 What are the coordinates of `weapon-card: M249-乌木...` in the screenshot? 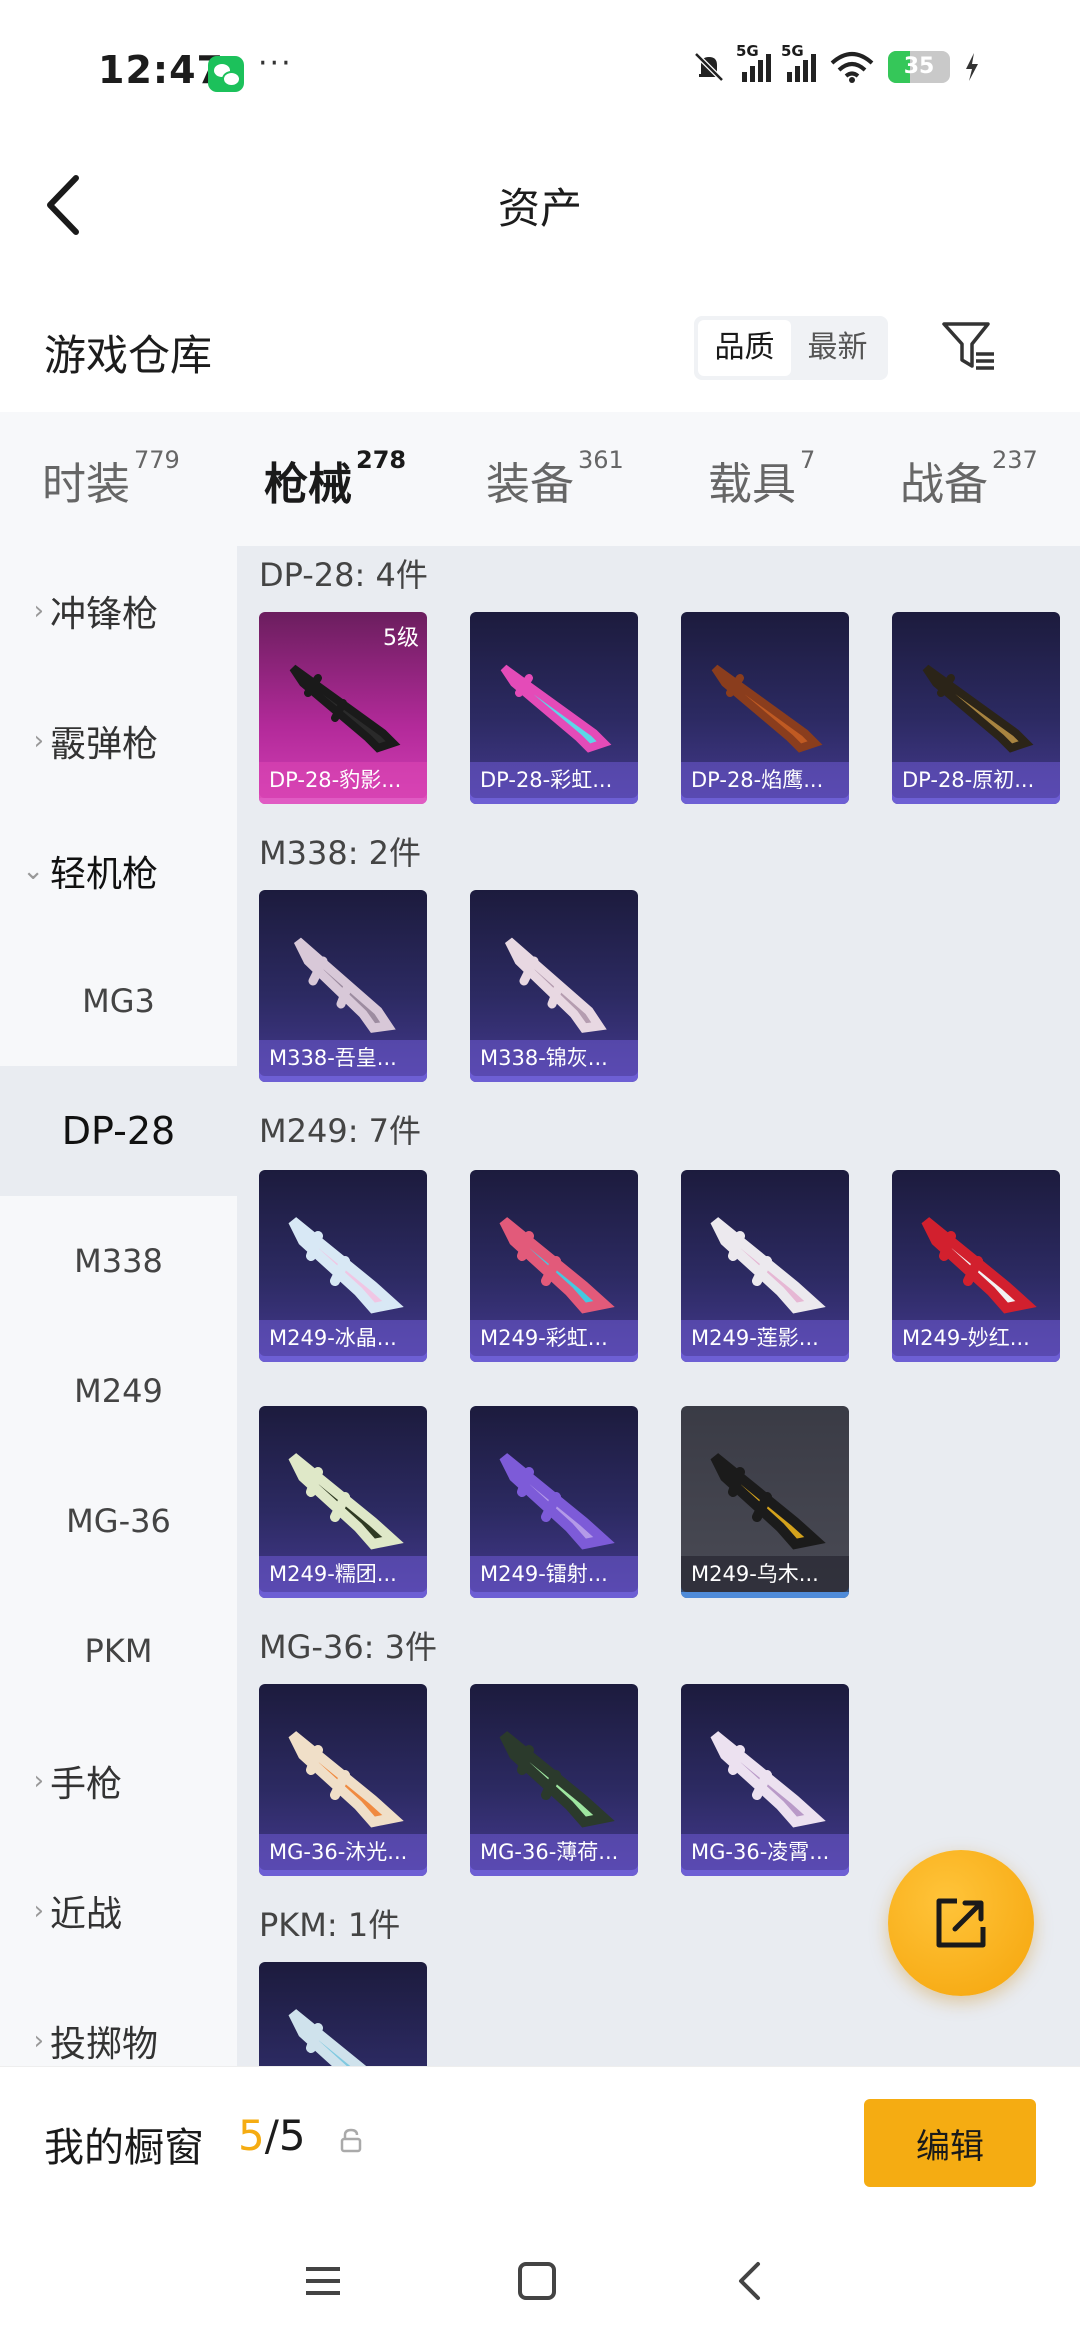 It's located at (765, 1502).